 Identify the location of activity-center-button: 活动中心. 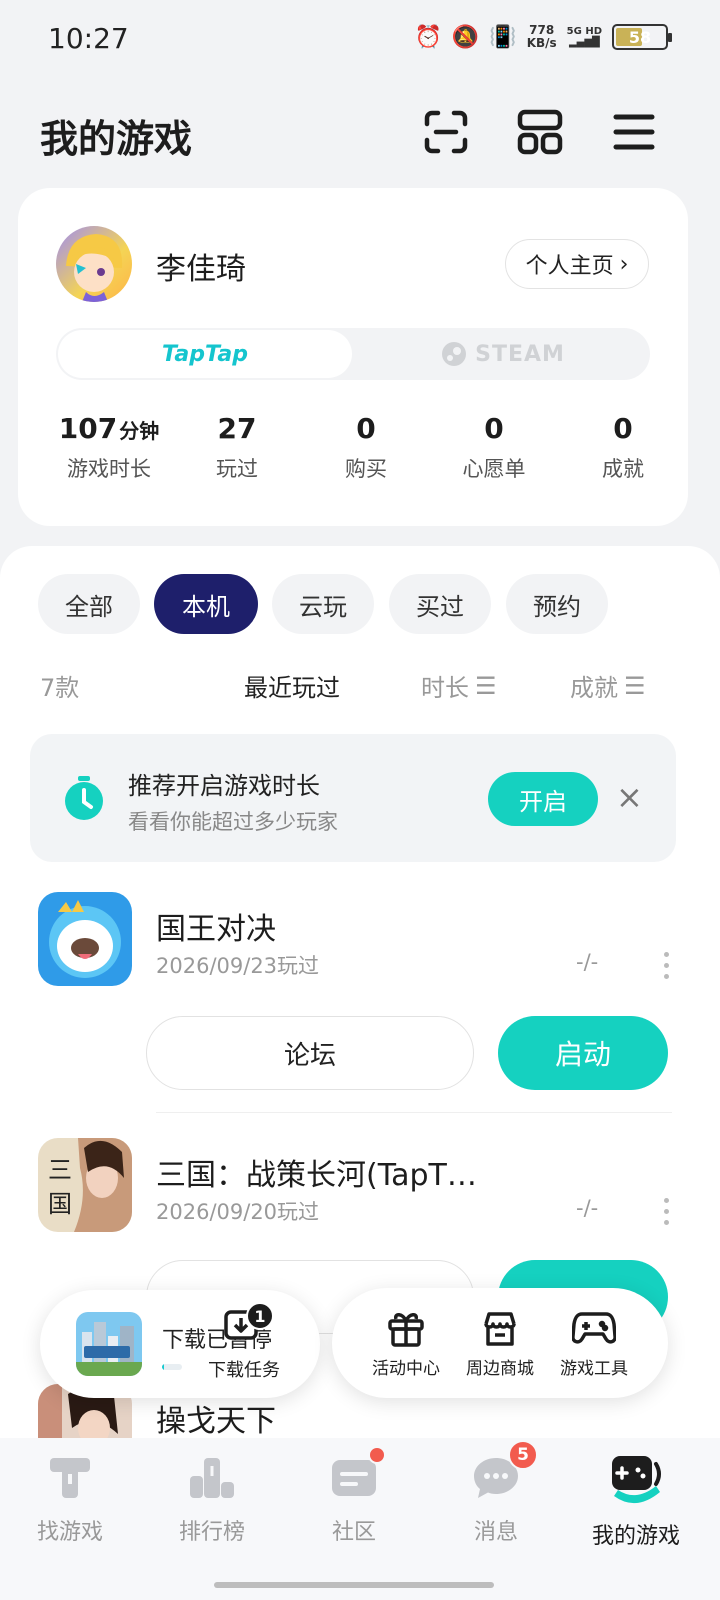
(406, 1343).